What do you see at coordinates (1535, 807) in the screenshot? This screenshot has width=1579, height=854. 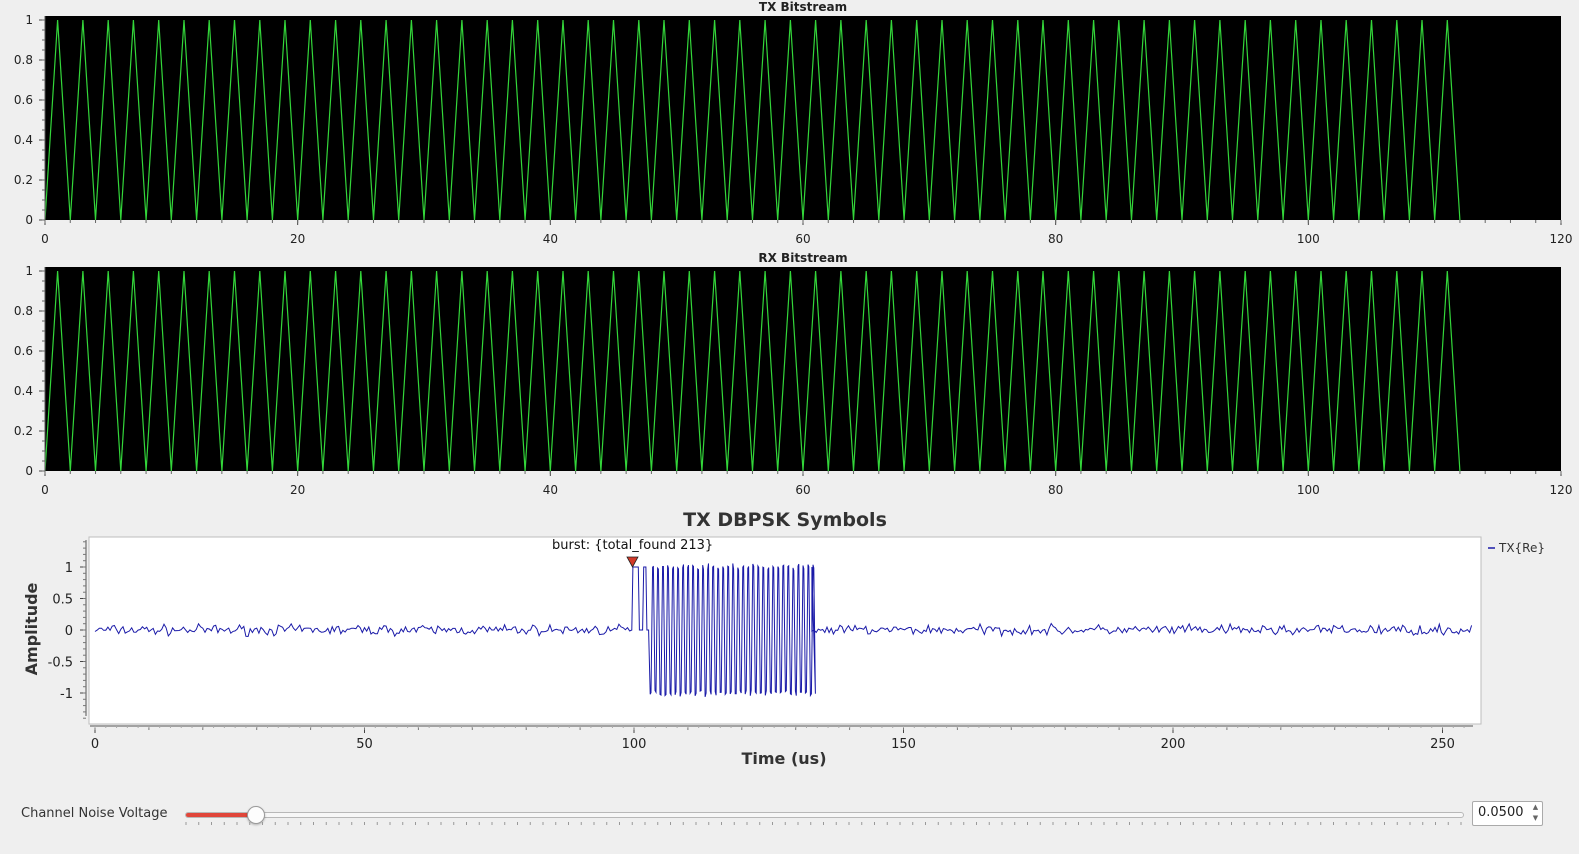 I see `spin-up-icon: ▲` at bounding box center [1535, 807].